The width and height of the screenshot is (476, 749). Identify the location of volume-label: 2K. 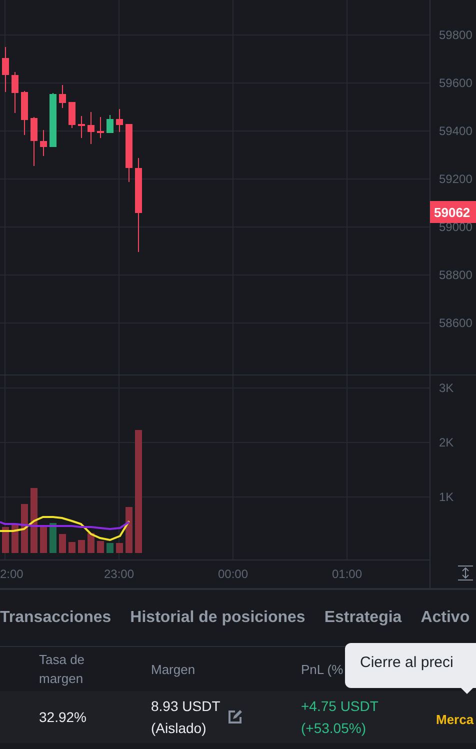
(446, 443).